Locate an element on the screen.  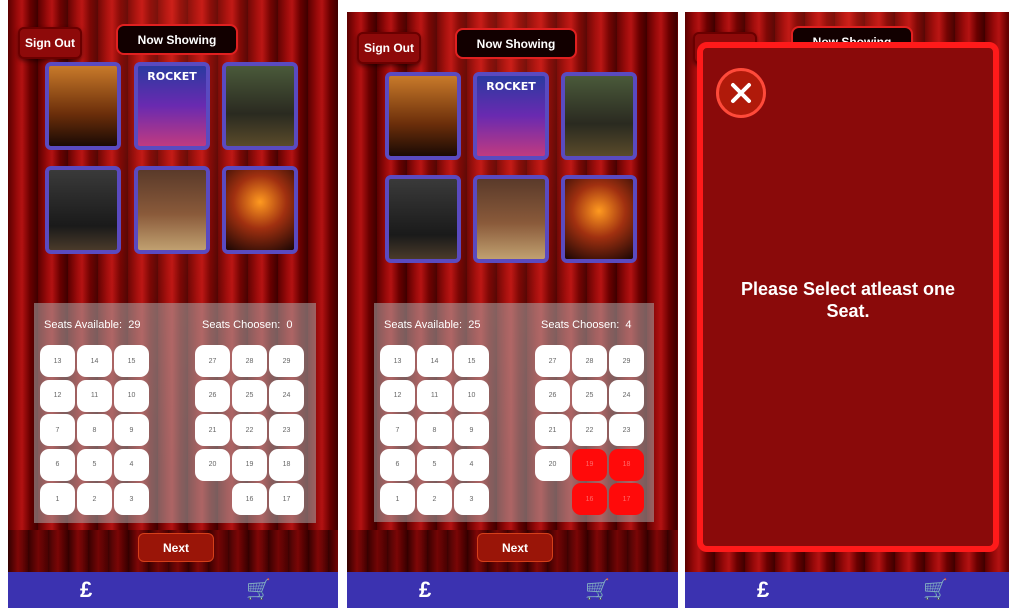
close-icon is located at coordinates (741, 93).